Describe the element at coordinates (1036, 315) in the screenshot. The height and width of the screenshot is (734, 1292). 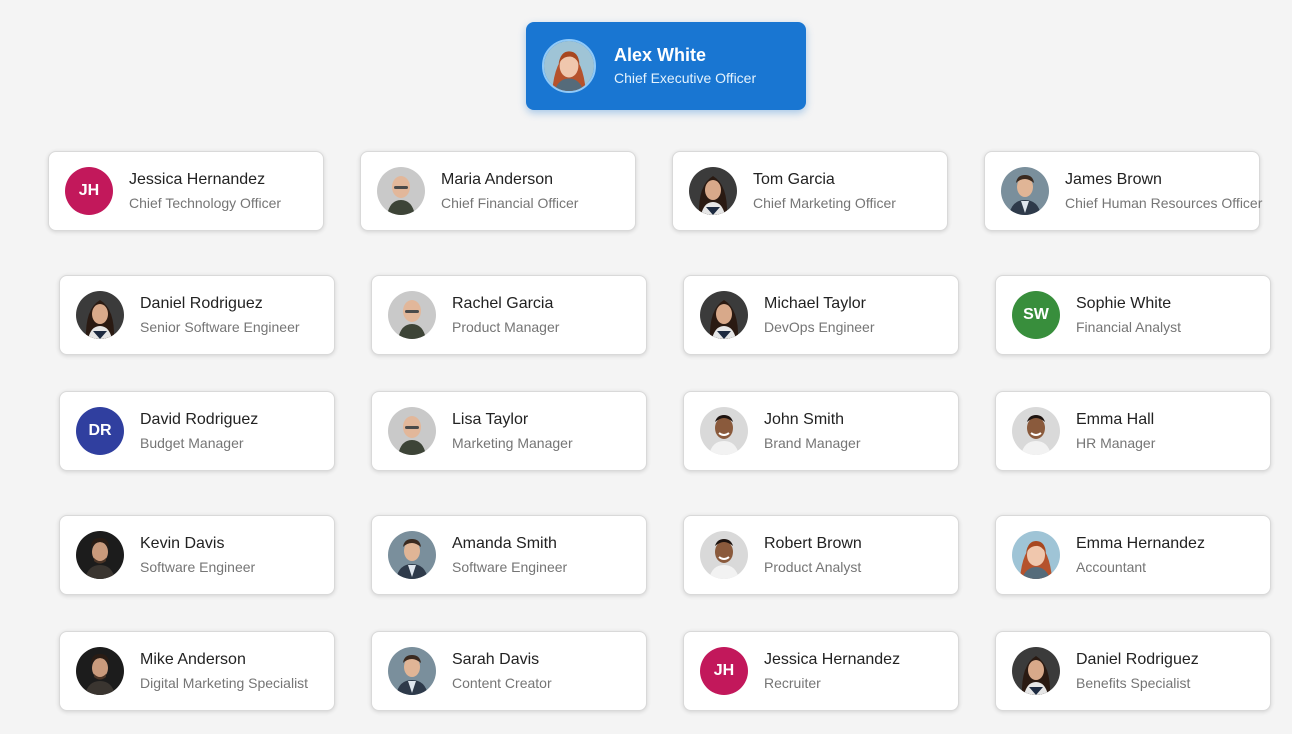
I see `initials-avatar: SW` at that location.